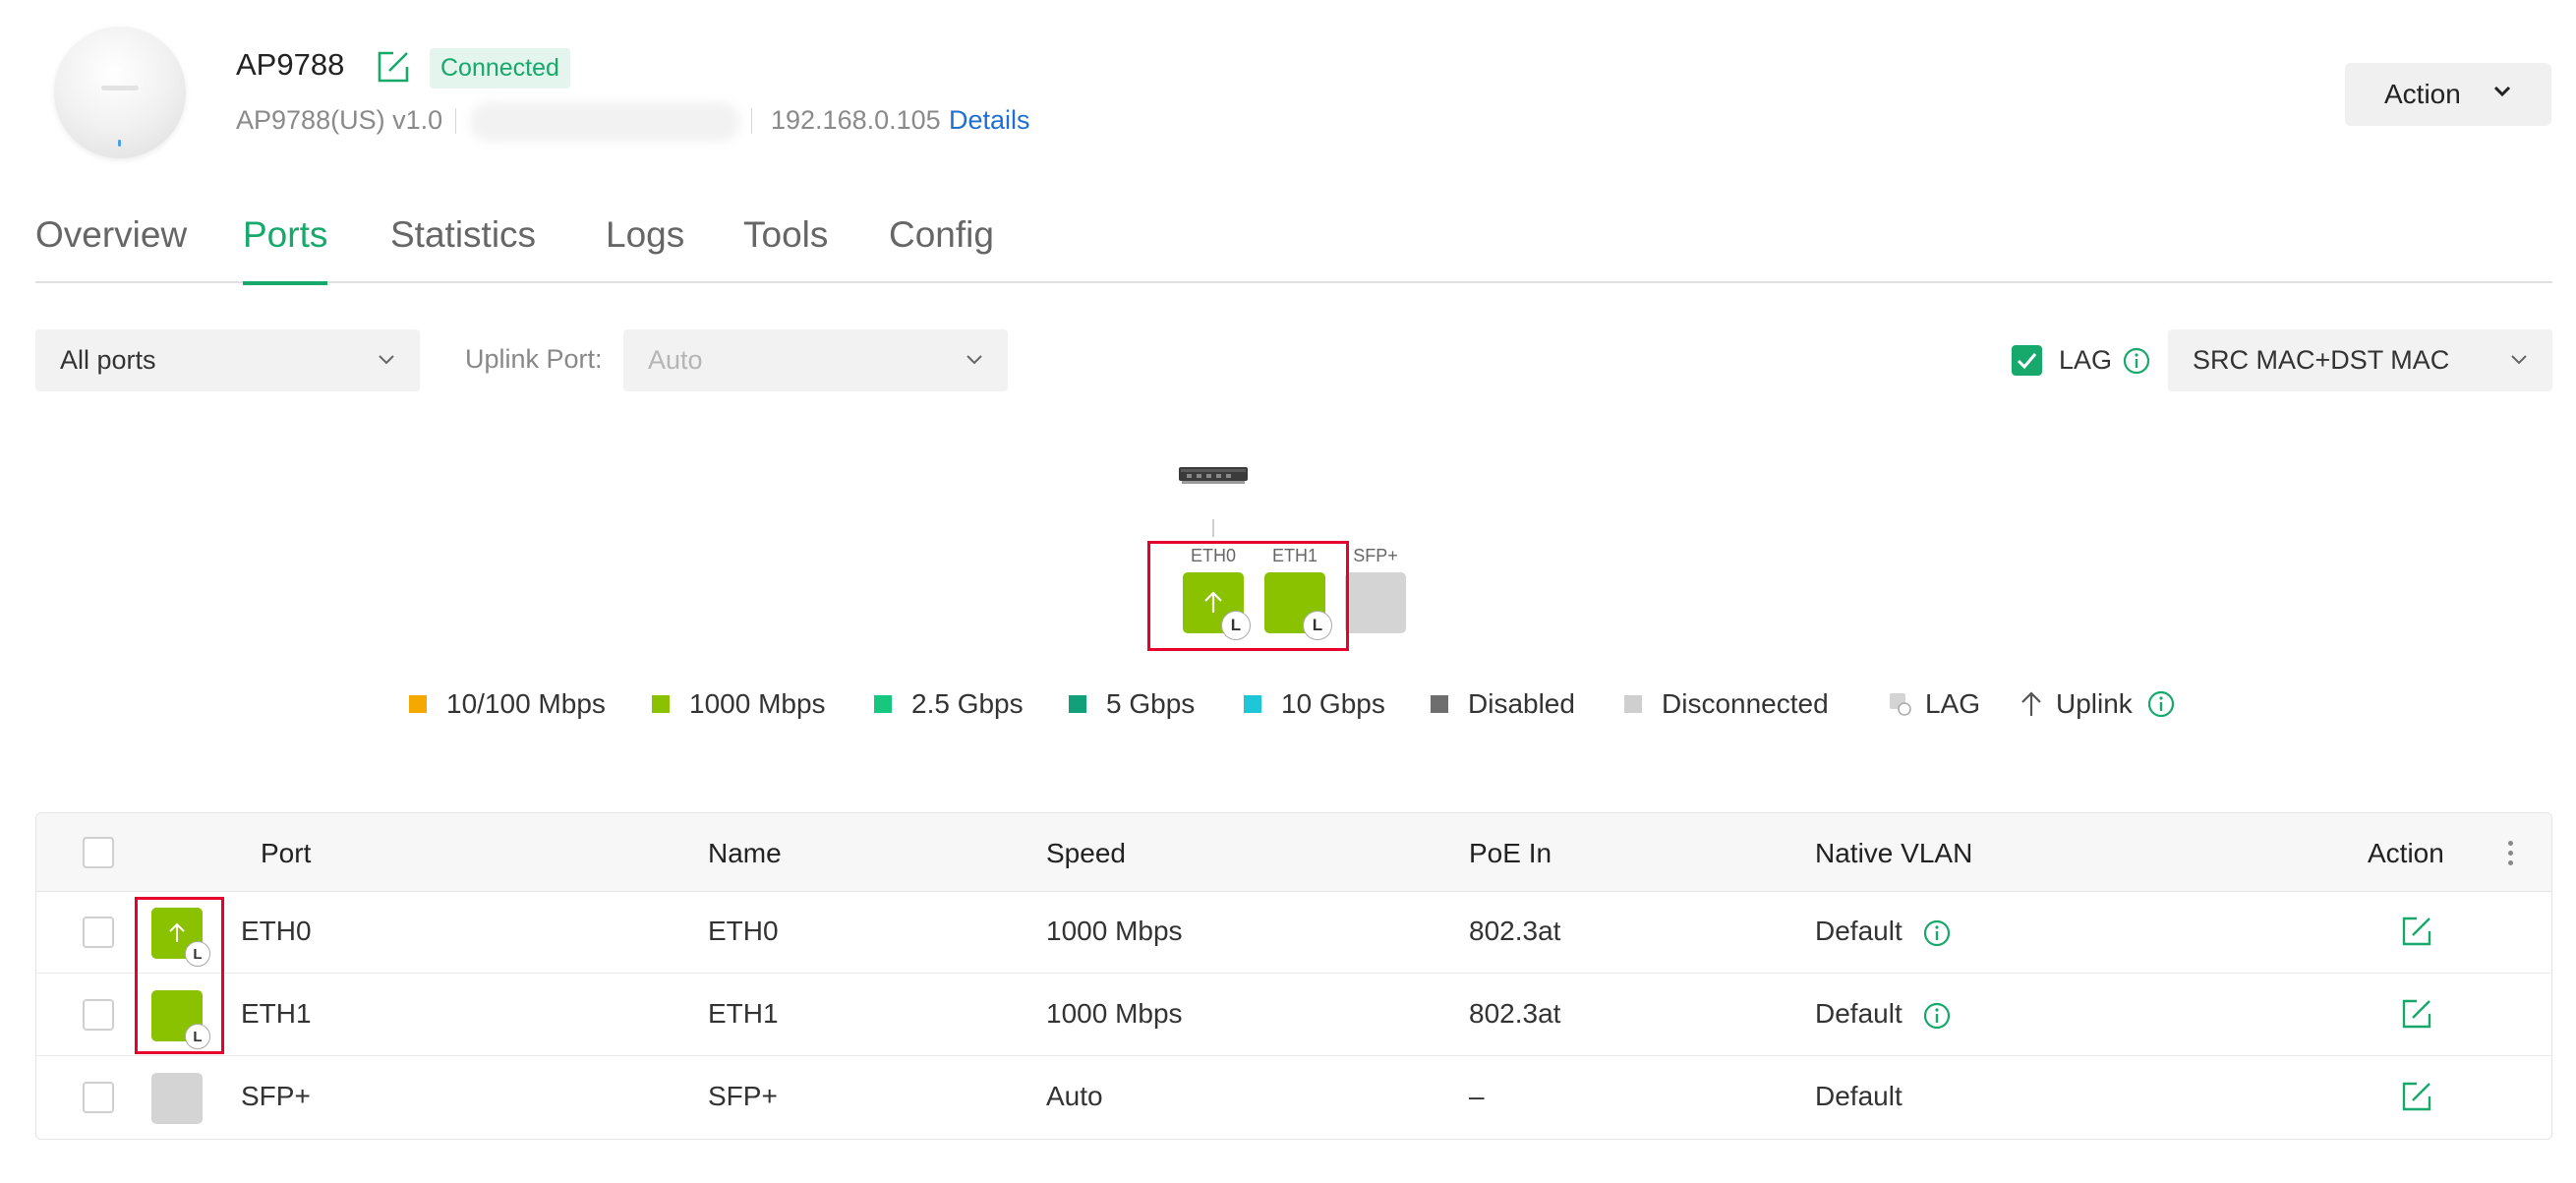 The width and height of the screenshot is (2576, 1183). What do you see at coordinates (290, 64) in the screenshot?
I see `device-name: AP9788` at bounding box center [290, 64].